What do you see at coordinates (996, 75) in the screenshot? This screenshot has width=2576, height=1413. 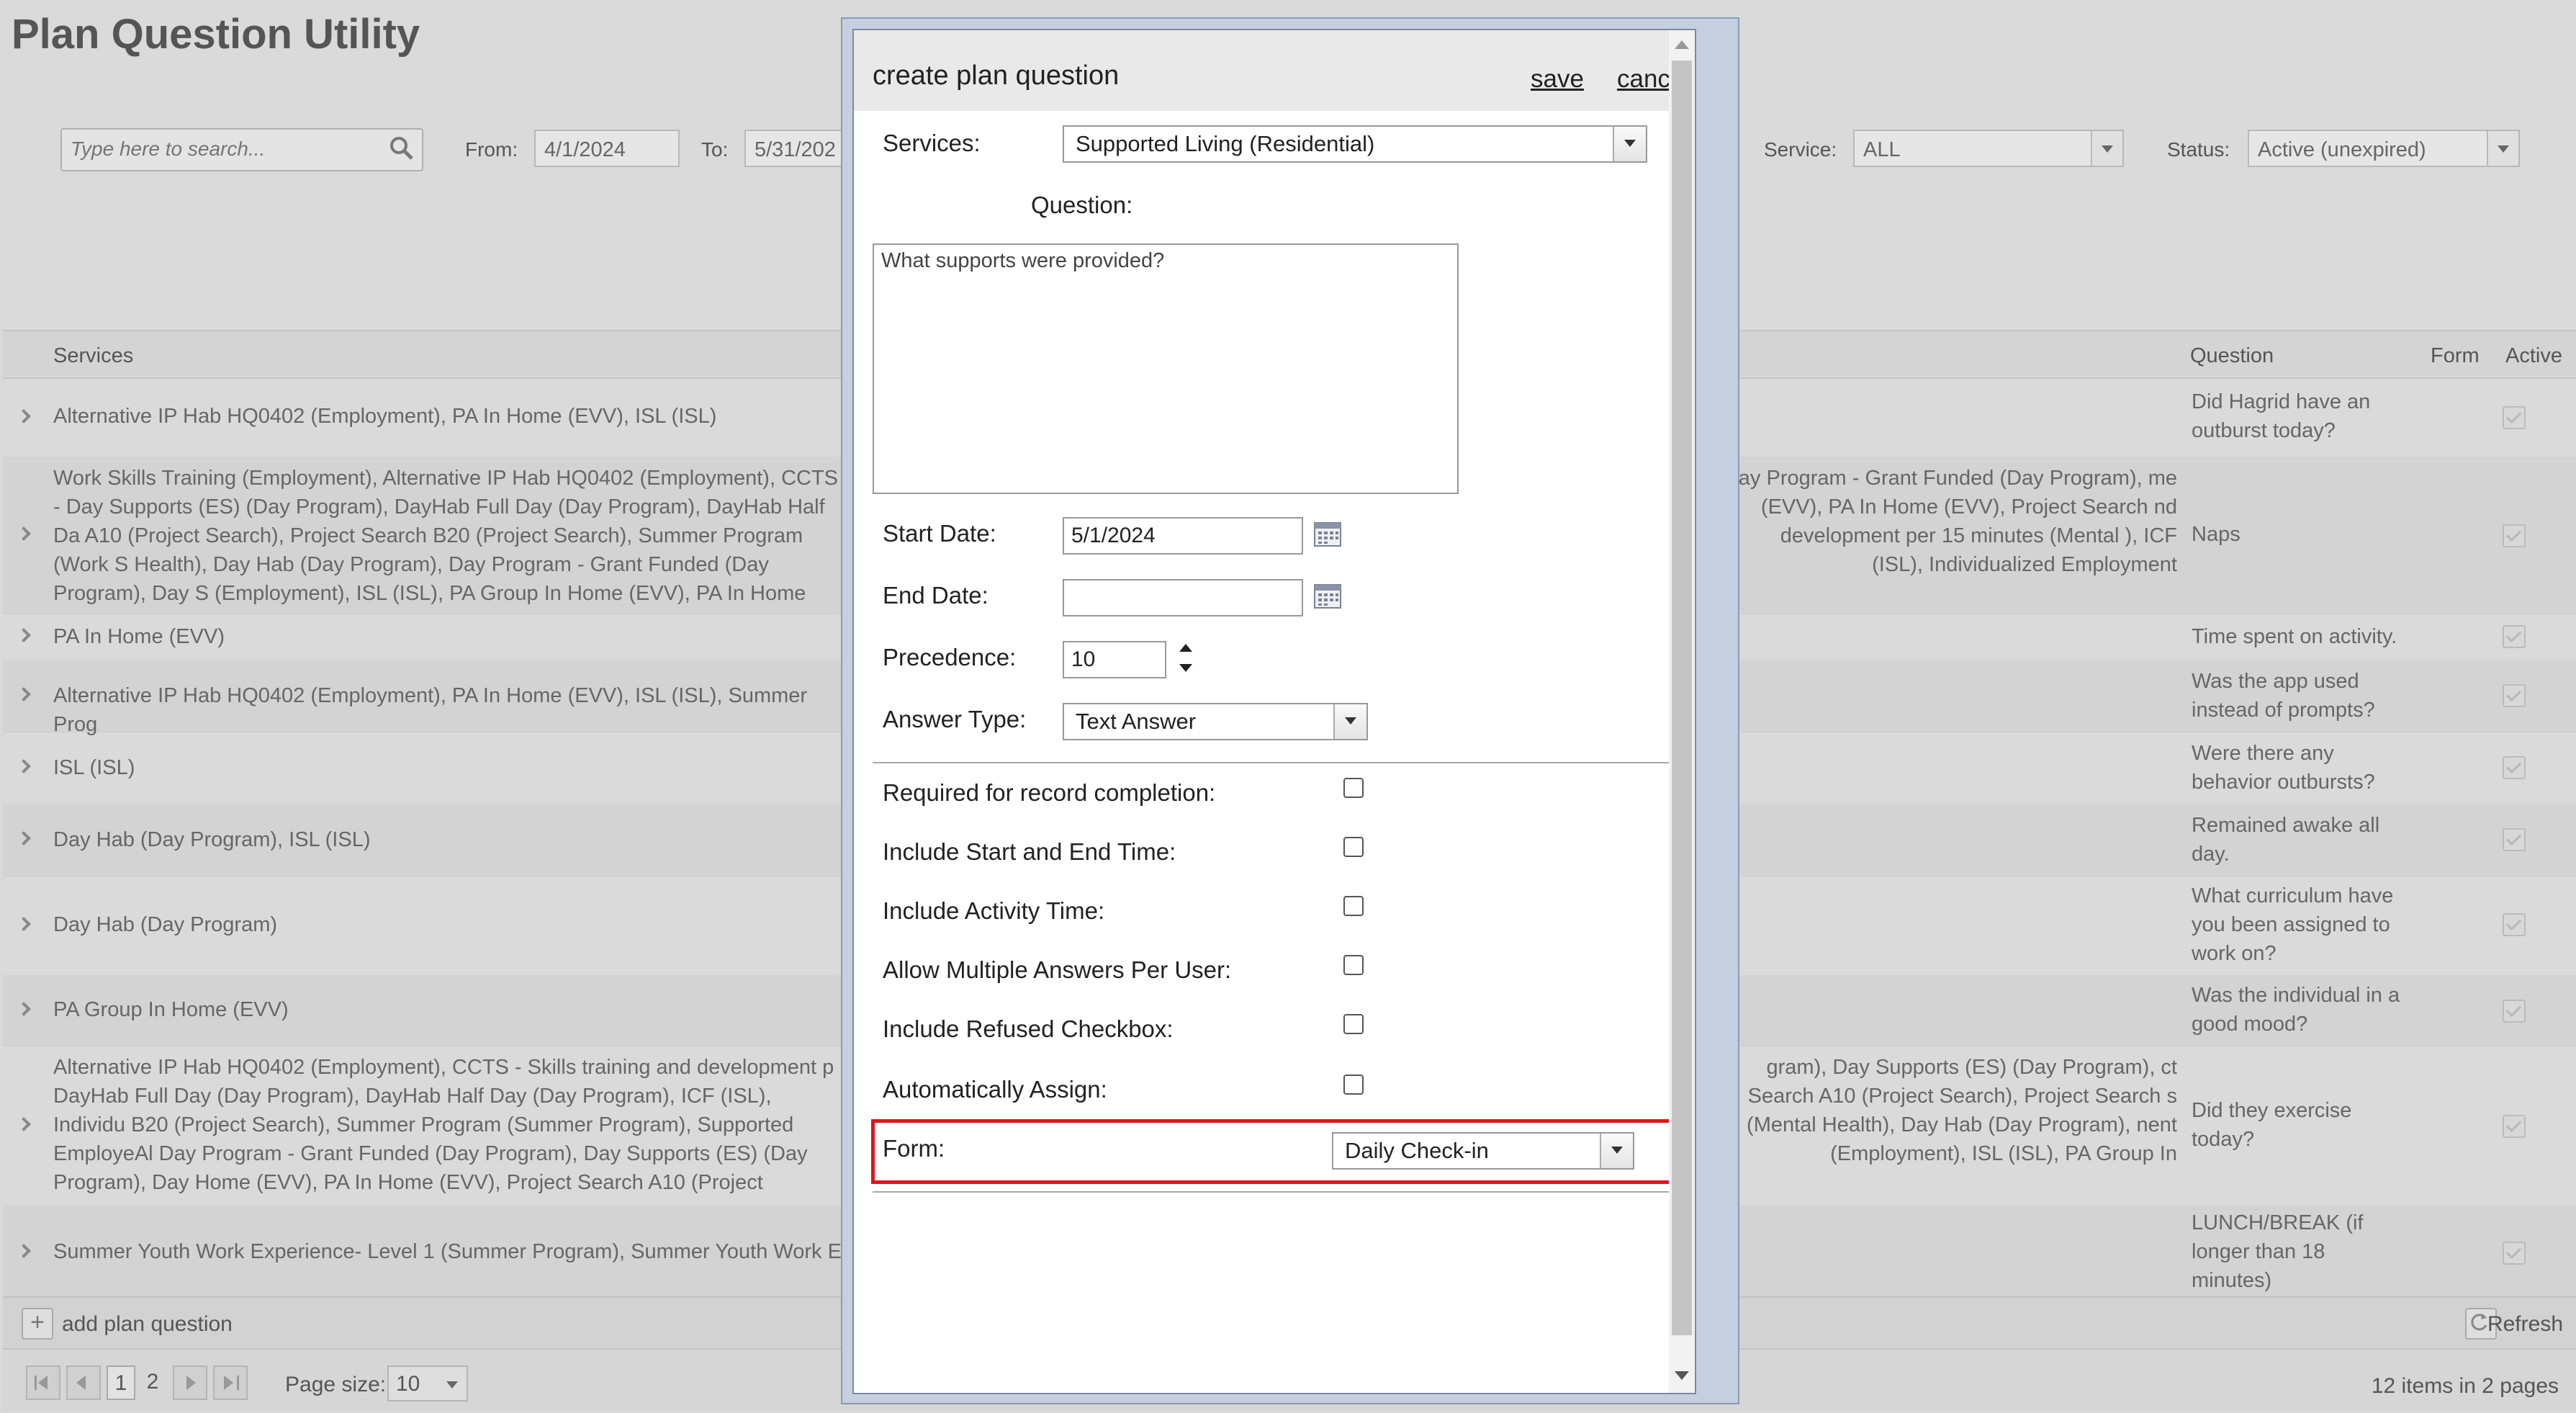 I see `dialog-title: create plan question` at bounding box center [996, 75].